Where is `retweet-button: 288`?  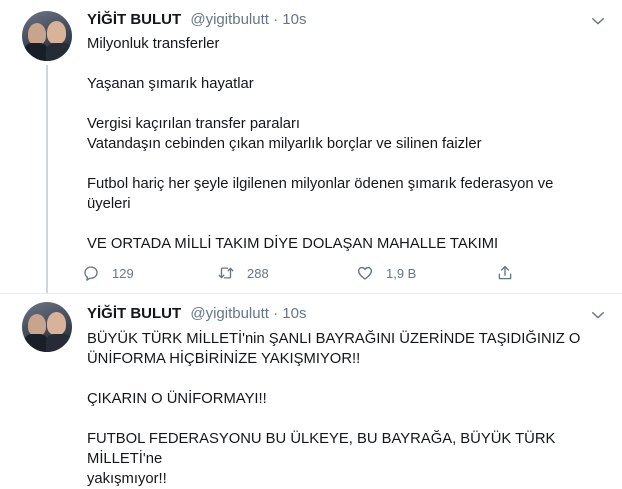 retweet-button: 288 is located at coordinates (243, 273).